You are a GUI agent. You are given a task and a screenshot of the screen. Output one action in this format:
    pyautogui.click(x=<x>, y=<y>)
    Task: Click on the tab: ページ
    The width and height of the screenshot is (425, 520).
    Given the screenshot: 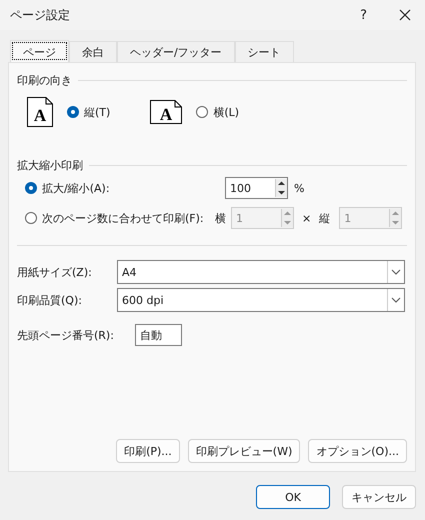 What is the action you would take?
    pyautogui.click(x=39, y=51)
    